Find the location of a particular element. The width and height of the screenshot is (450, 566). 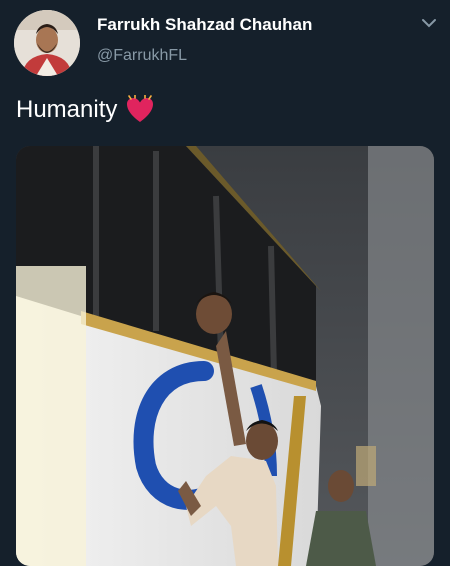

author-handle: @FarrukhFL is located at coordinates (142, 56).